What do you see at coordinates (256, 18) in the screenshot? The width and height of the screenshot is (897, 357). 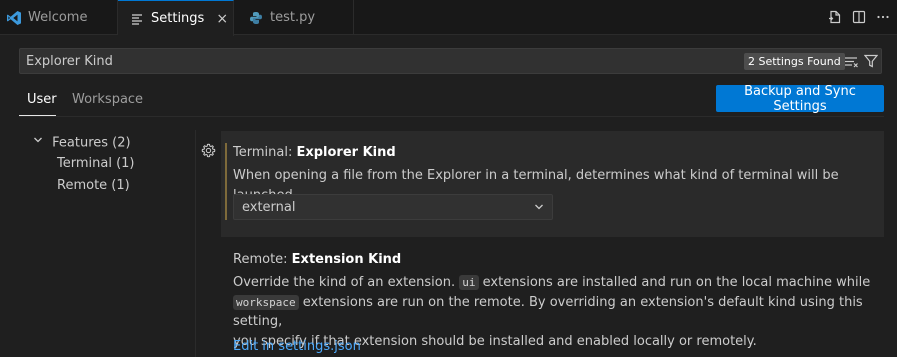 I see `python-icon` at bounding box center [256, 18].